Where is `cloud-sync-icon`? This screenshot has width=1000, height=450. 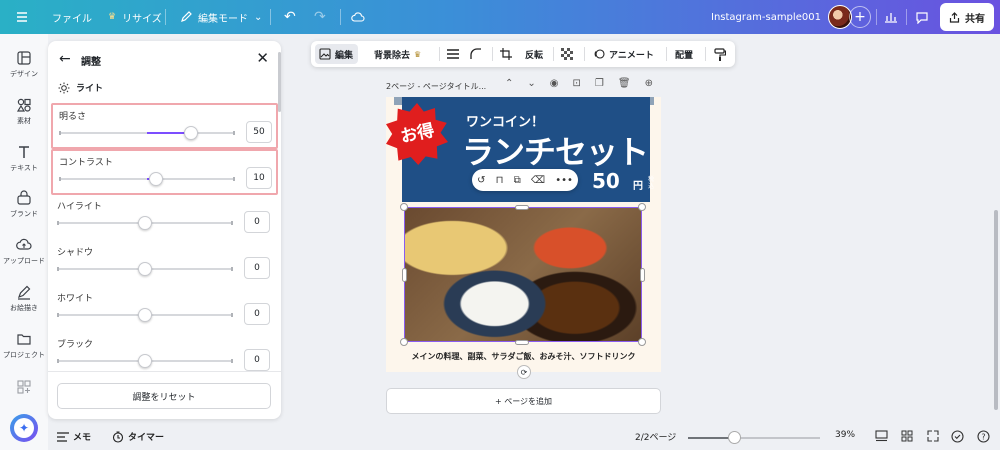
cloud-sync-icon is located at coordinates (358, 17).